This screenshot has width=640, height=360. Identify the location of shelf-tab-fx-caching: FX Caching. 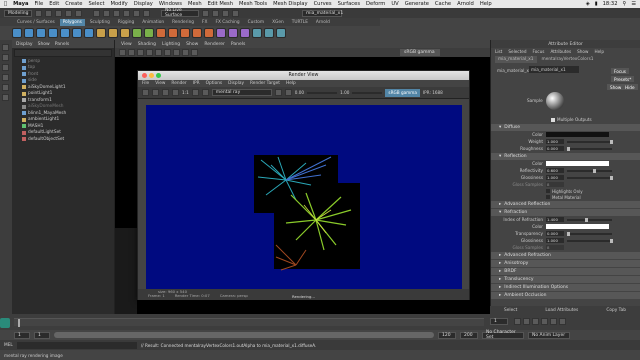
(227, 22).